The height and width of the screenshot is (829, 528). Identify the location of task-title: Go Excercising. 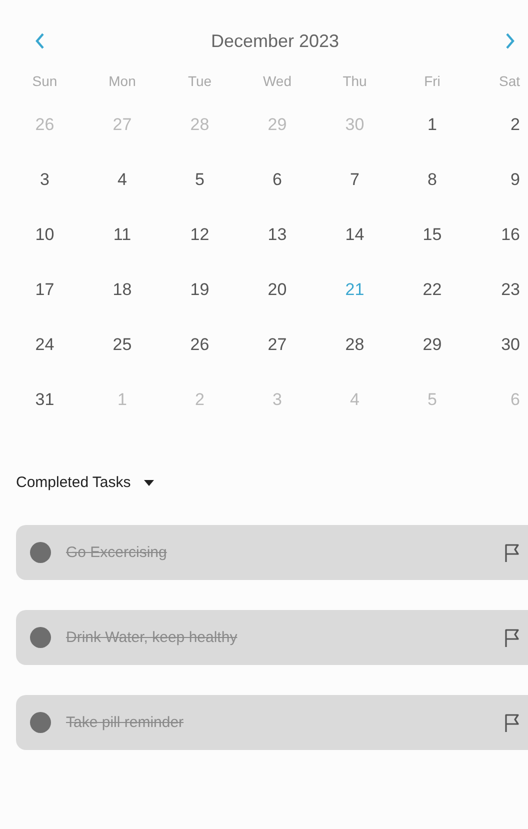
(117, 552).